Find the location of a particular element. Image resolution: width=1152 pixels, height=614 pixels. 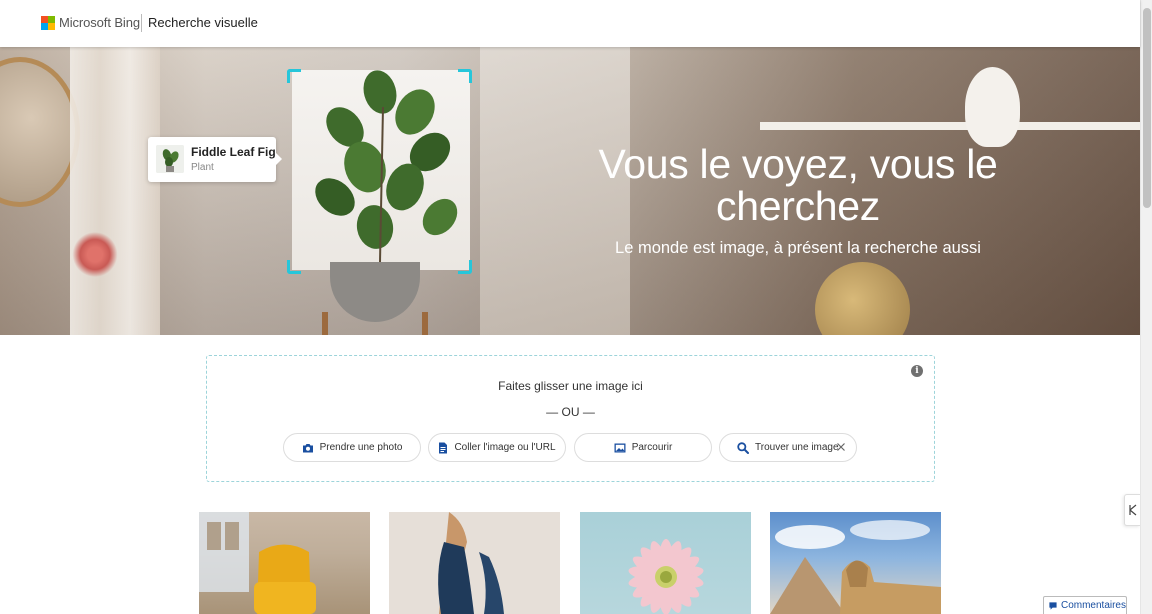

plant-stand is located at coordinates (375, 323).